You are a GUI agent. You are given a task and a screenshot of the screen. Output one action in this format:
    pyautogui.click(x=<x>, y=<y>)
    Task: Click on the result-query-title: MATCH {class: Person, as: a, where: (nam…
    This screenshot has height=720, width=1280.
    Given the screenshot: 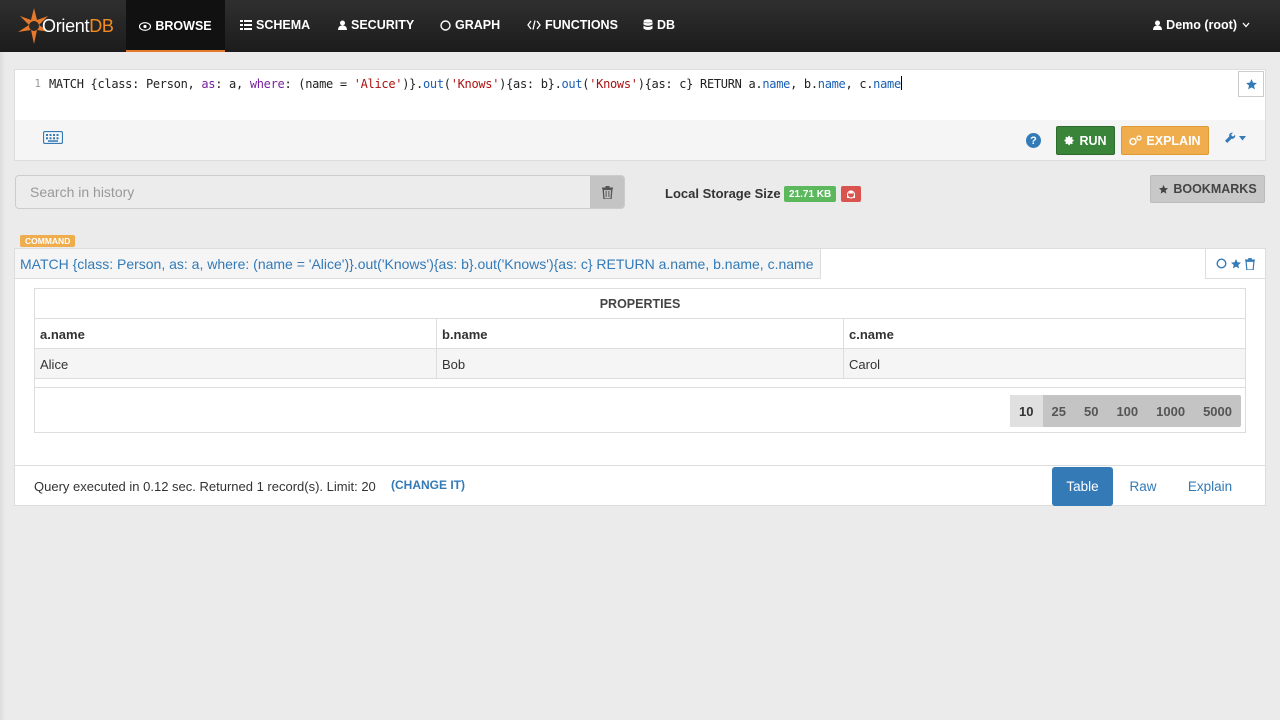 What is the action you would take?
    pyautogui.click(x=418, y=264)
    